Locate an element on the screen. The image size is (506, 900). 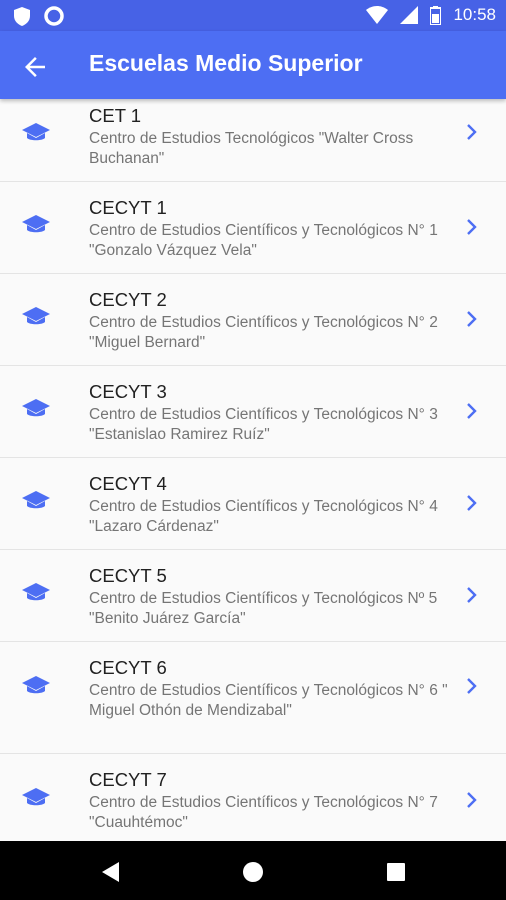
battery-icon is located at coordinates (436, 15).